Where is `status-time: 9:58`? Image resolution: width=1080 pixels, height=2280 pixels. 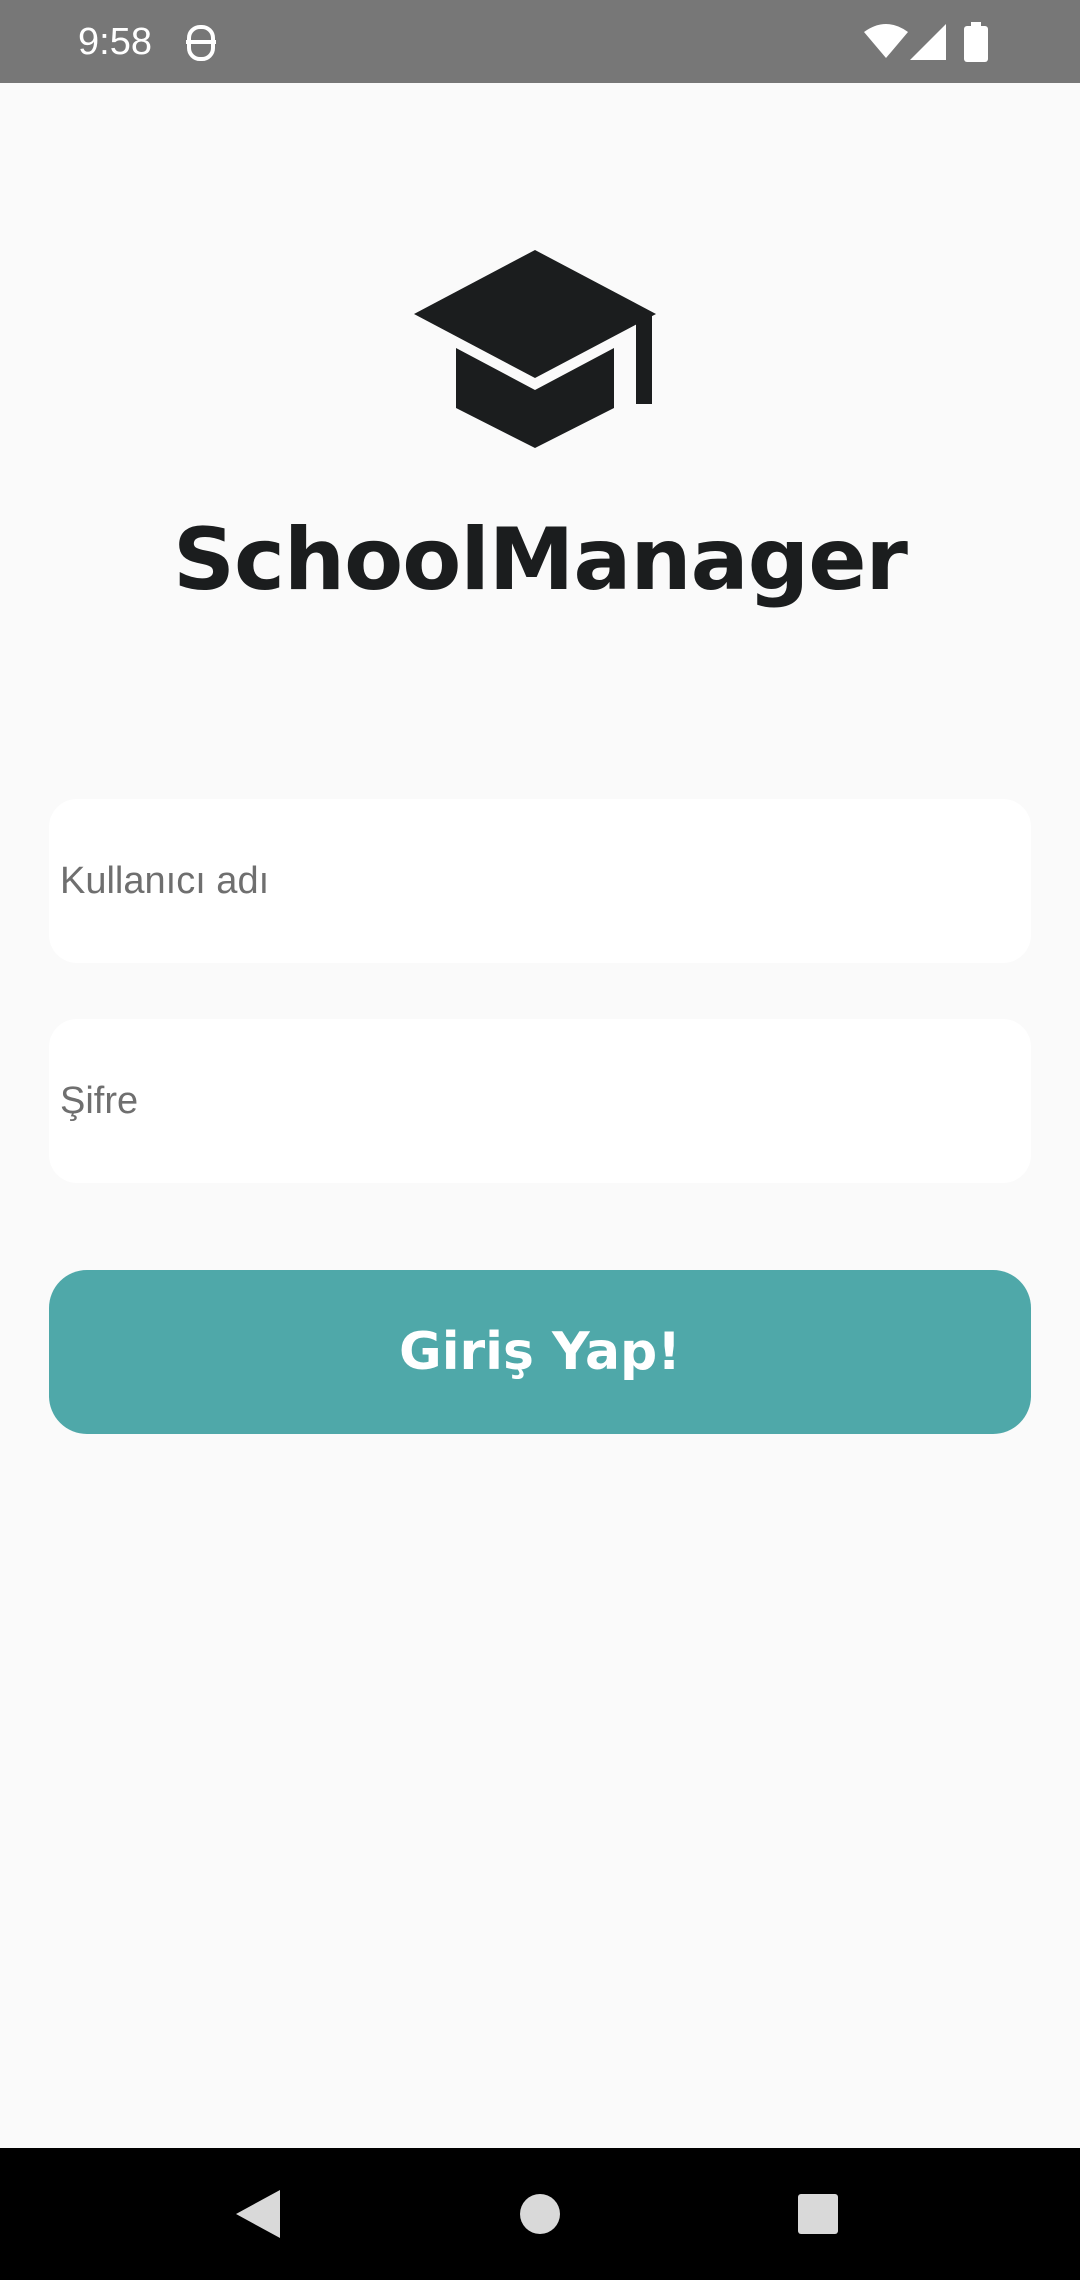
status-time: 9:58 is located at coordinates (115, 42).